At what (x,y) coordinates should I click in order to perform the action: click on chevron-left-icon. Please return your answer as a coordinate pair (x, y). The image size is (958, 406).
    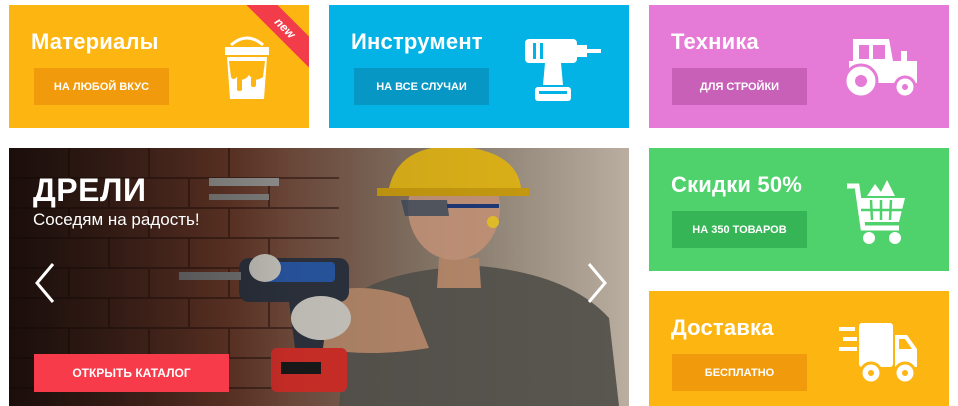
    Looking at the image, I should click on (45, 283).